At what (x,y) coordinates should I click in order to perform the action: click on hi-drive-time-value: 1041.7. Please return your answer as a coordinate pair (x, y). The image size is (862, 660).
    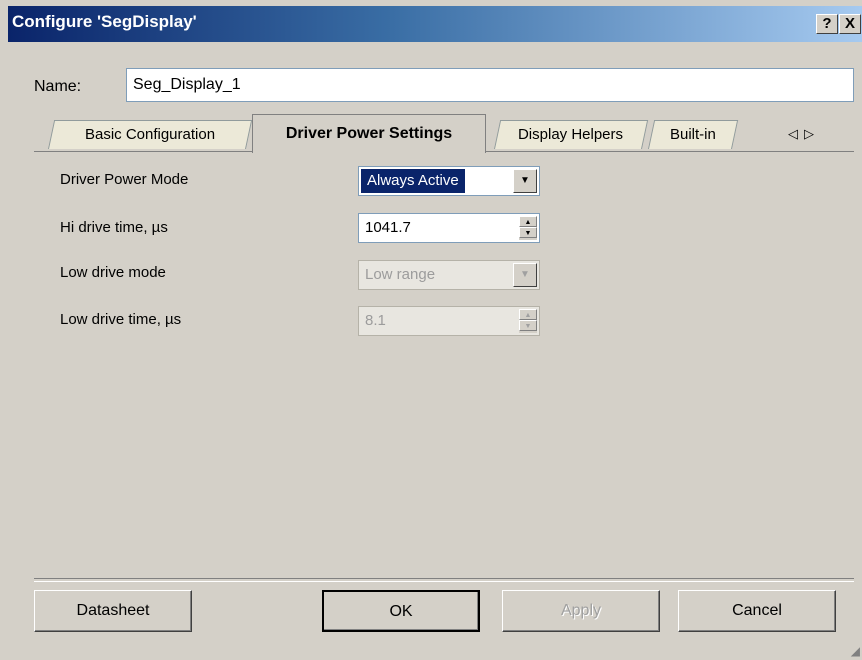
    Looking at the image, I should click on (388, 227).